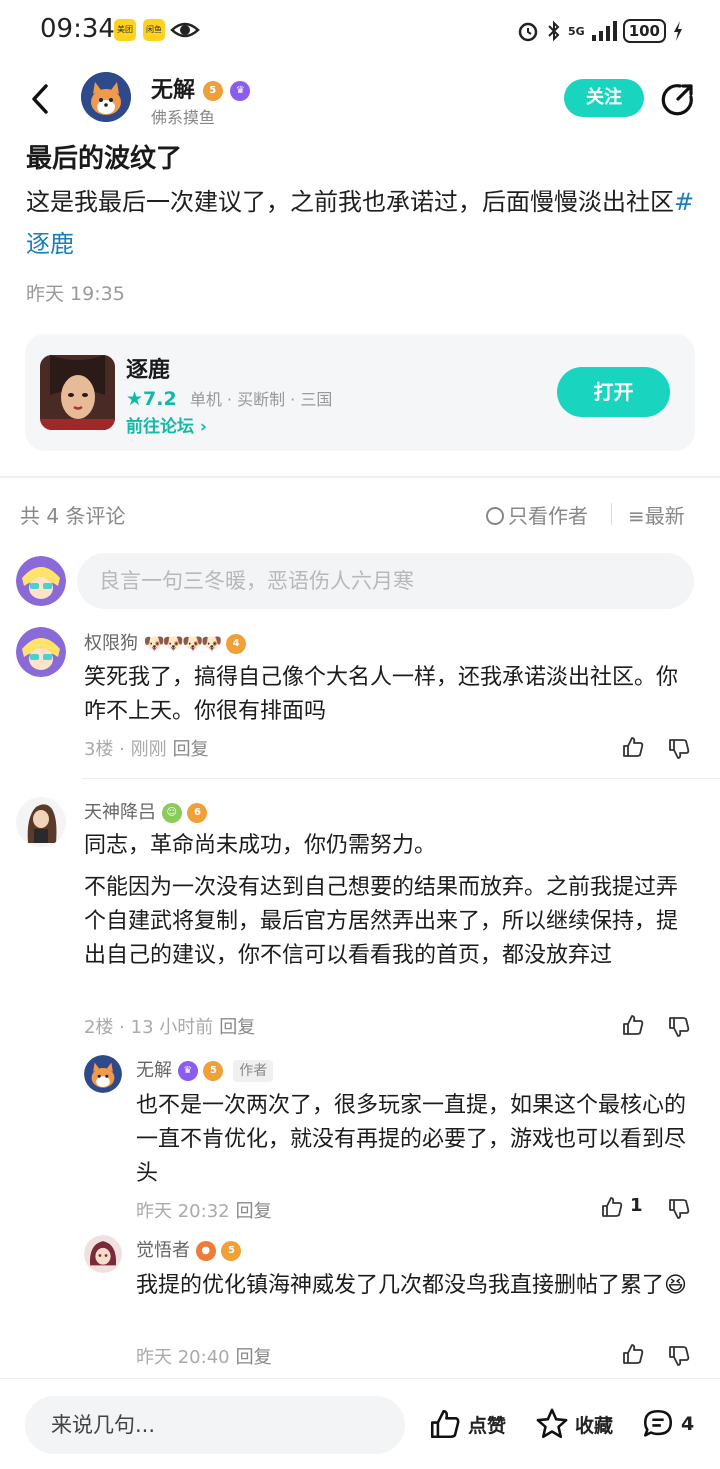 Image resolution: width=720 pixels, height=1469 pixels. Describe the element at coordinates (104, 159) in the screenshot. I see `post-title: 最后的波纹了` at that location.